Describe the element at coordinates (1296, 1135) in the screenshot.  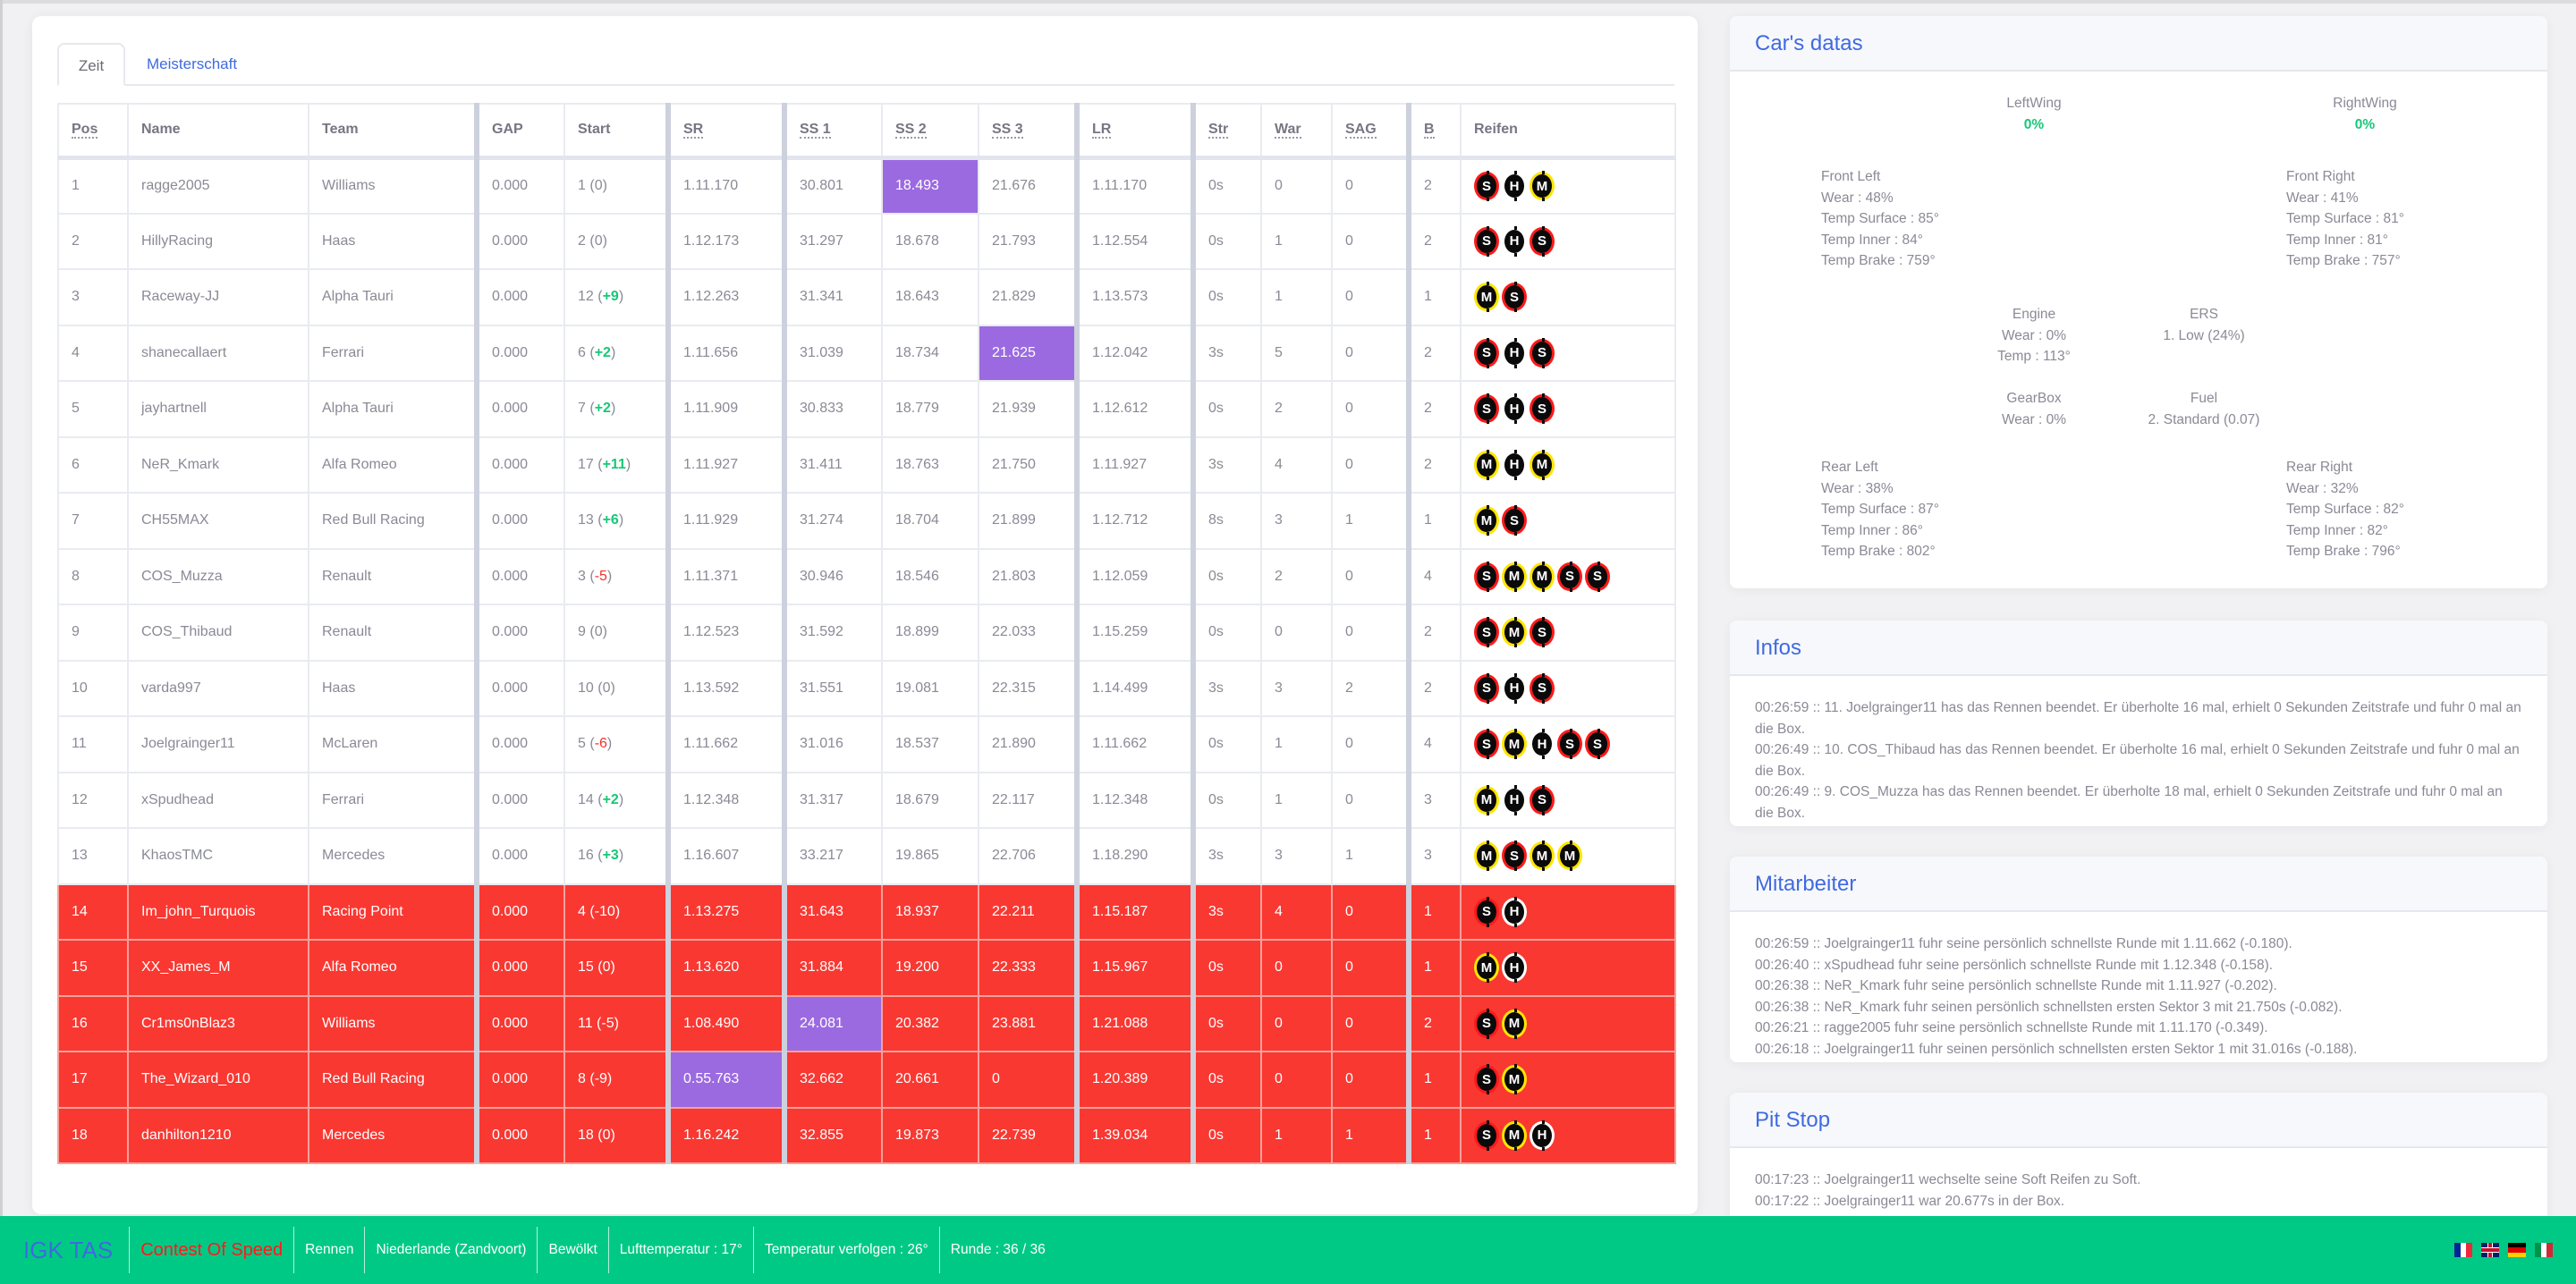
I see `cell-war: 1` at that location.